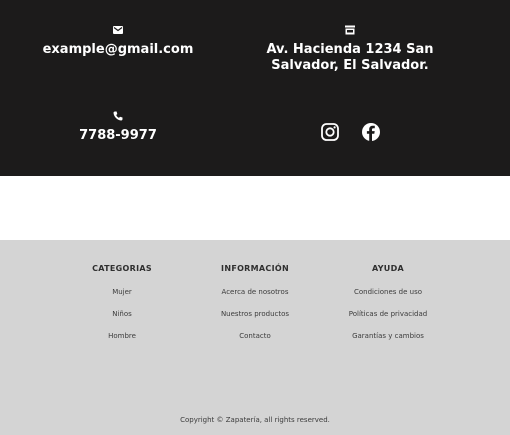 Image resolution: width=510 pixels, height=435 pixels. Describe the element at coordinates (122, 299) in the screenshot. I see `footer-link-mujer: Mujer` at that location.